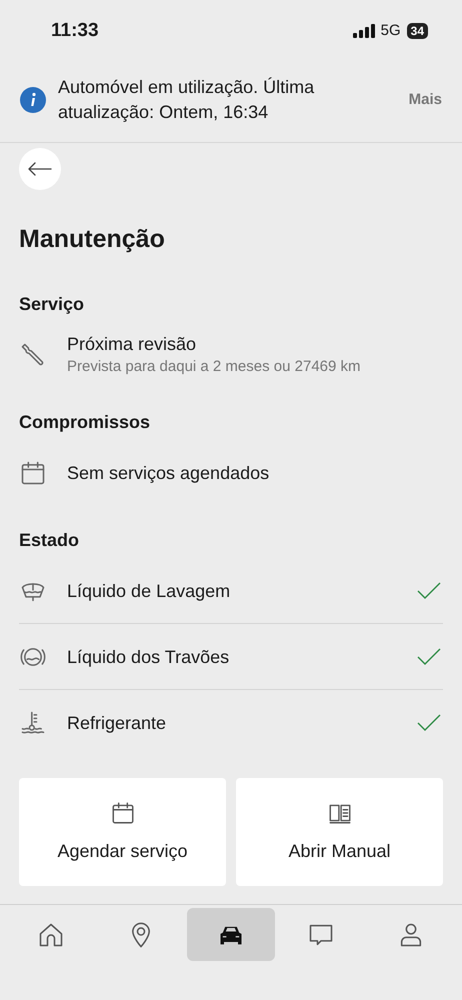 The image size is (462, 1000). Describe the element at coordinates (417, 31) in the screenshot. I see `battery-indicator: 34` at that location.